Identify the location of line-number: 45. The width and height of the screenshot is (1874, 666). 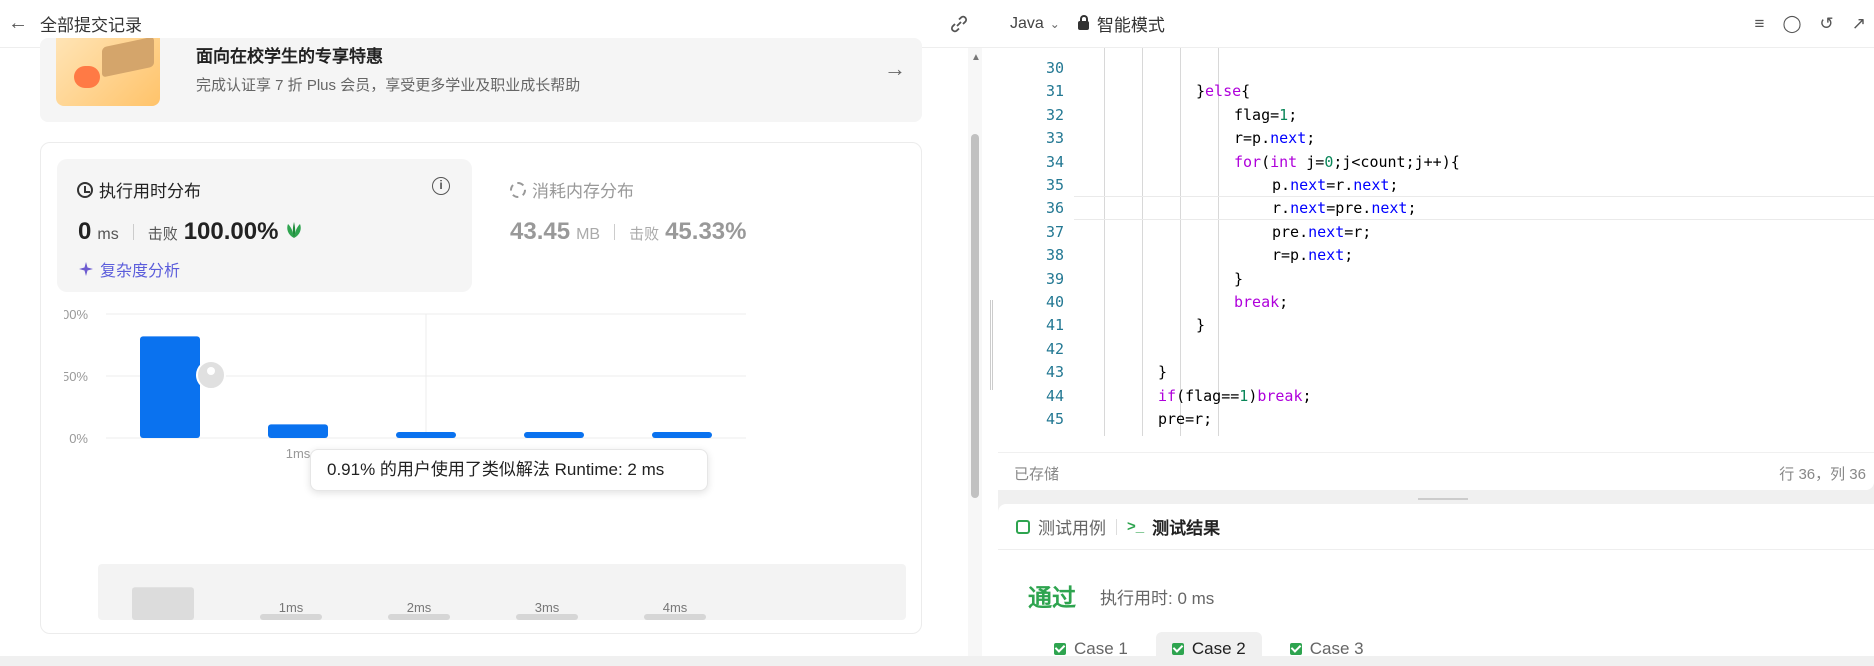
(1054, 419).